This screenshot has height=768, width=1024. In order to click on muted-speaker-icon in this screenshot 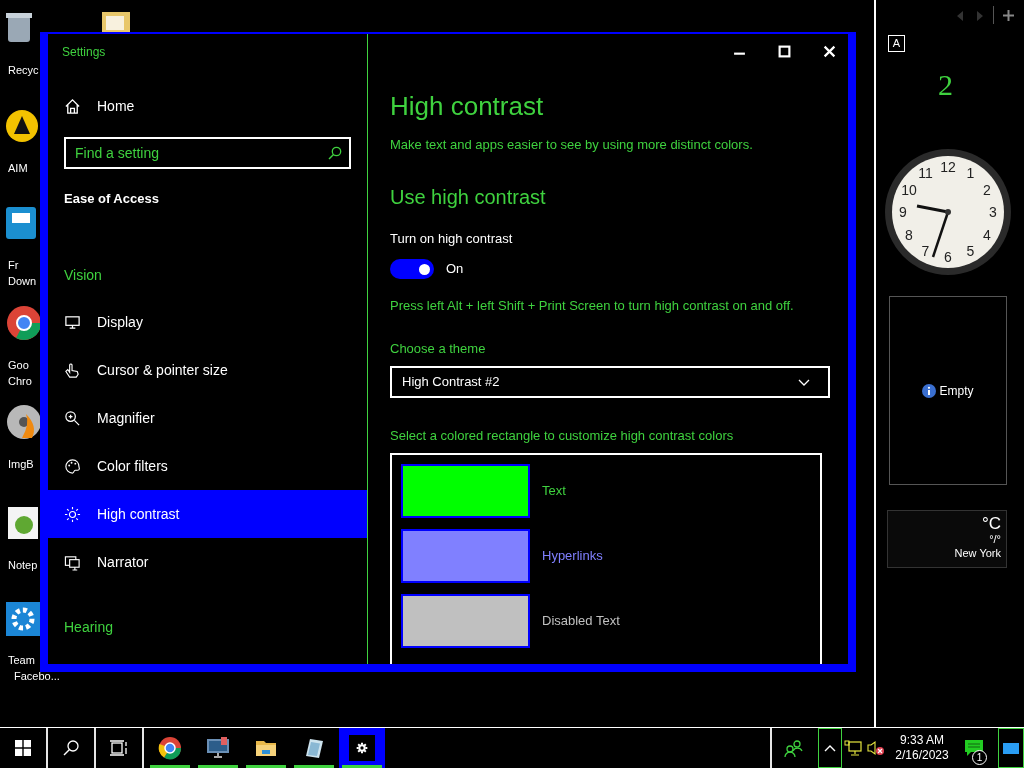, I will do `click(876, 748)`.